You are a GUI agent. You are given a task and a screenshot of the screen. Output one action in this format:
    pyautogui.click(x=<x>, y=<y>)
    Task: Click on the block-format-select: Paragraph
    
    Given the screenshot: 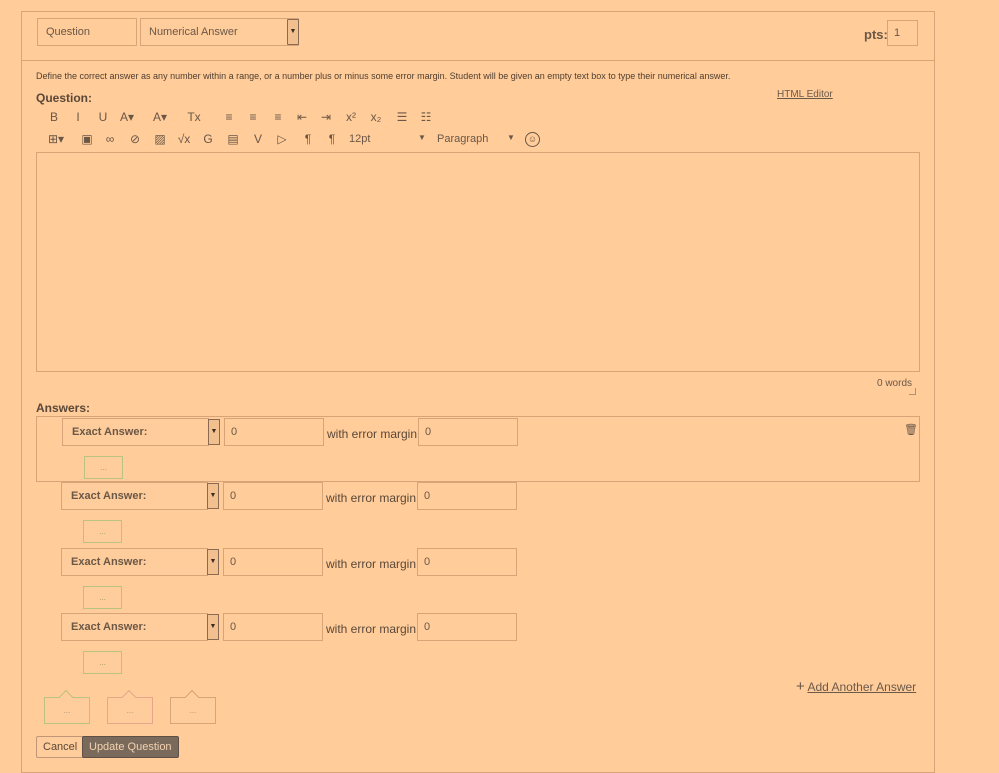 What is the action you would take?
    pyautogui.click(x=462, y=139)
    